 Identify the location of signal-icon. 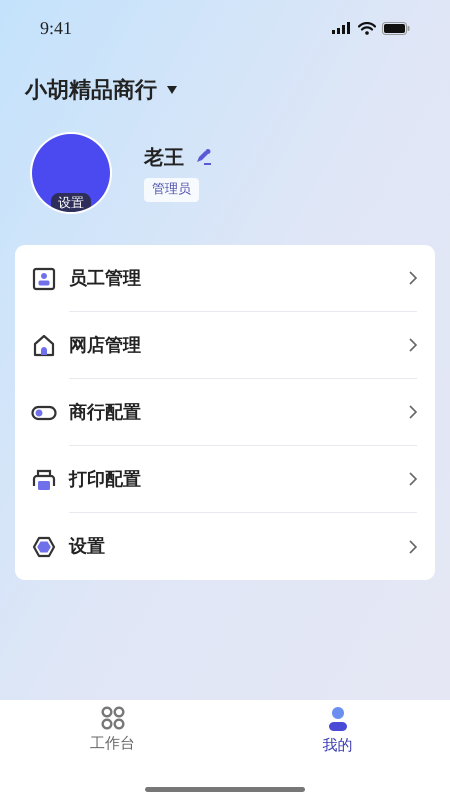
(342, 28).